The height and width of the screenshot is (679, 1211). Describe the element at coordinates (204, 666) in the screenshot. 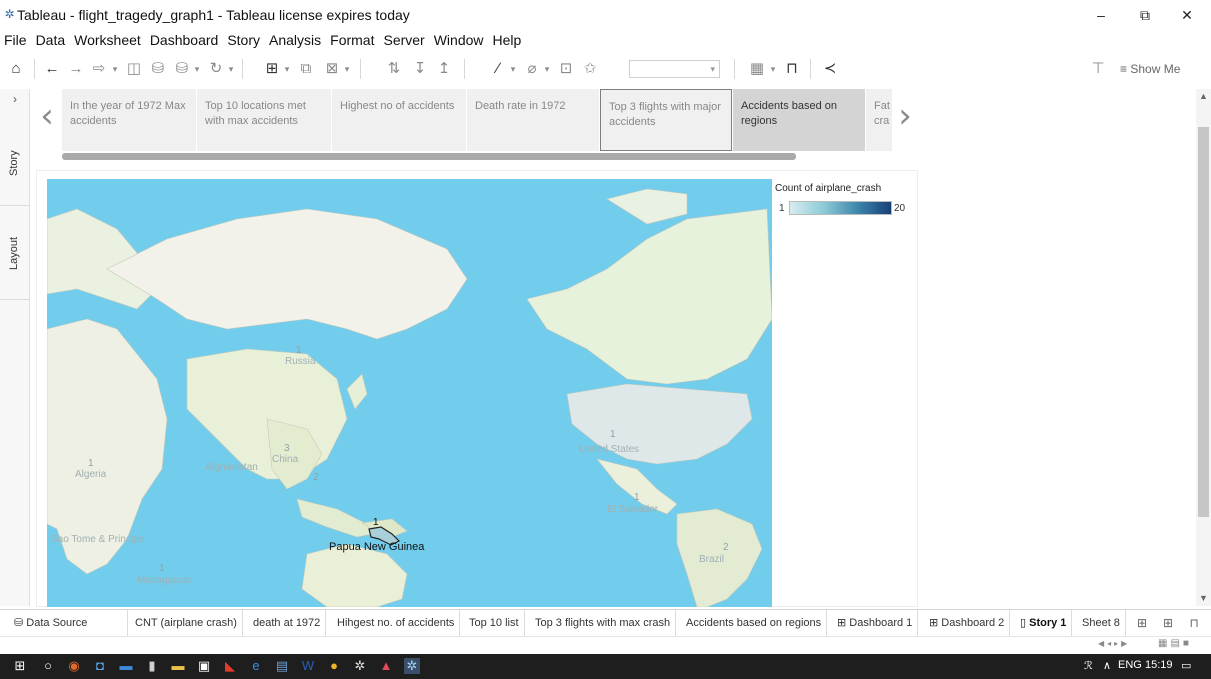

I see `store-icon: ▣` at that location.